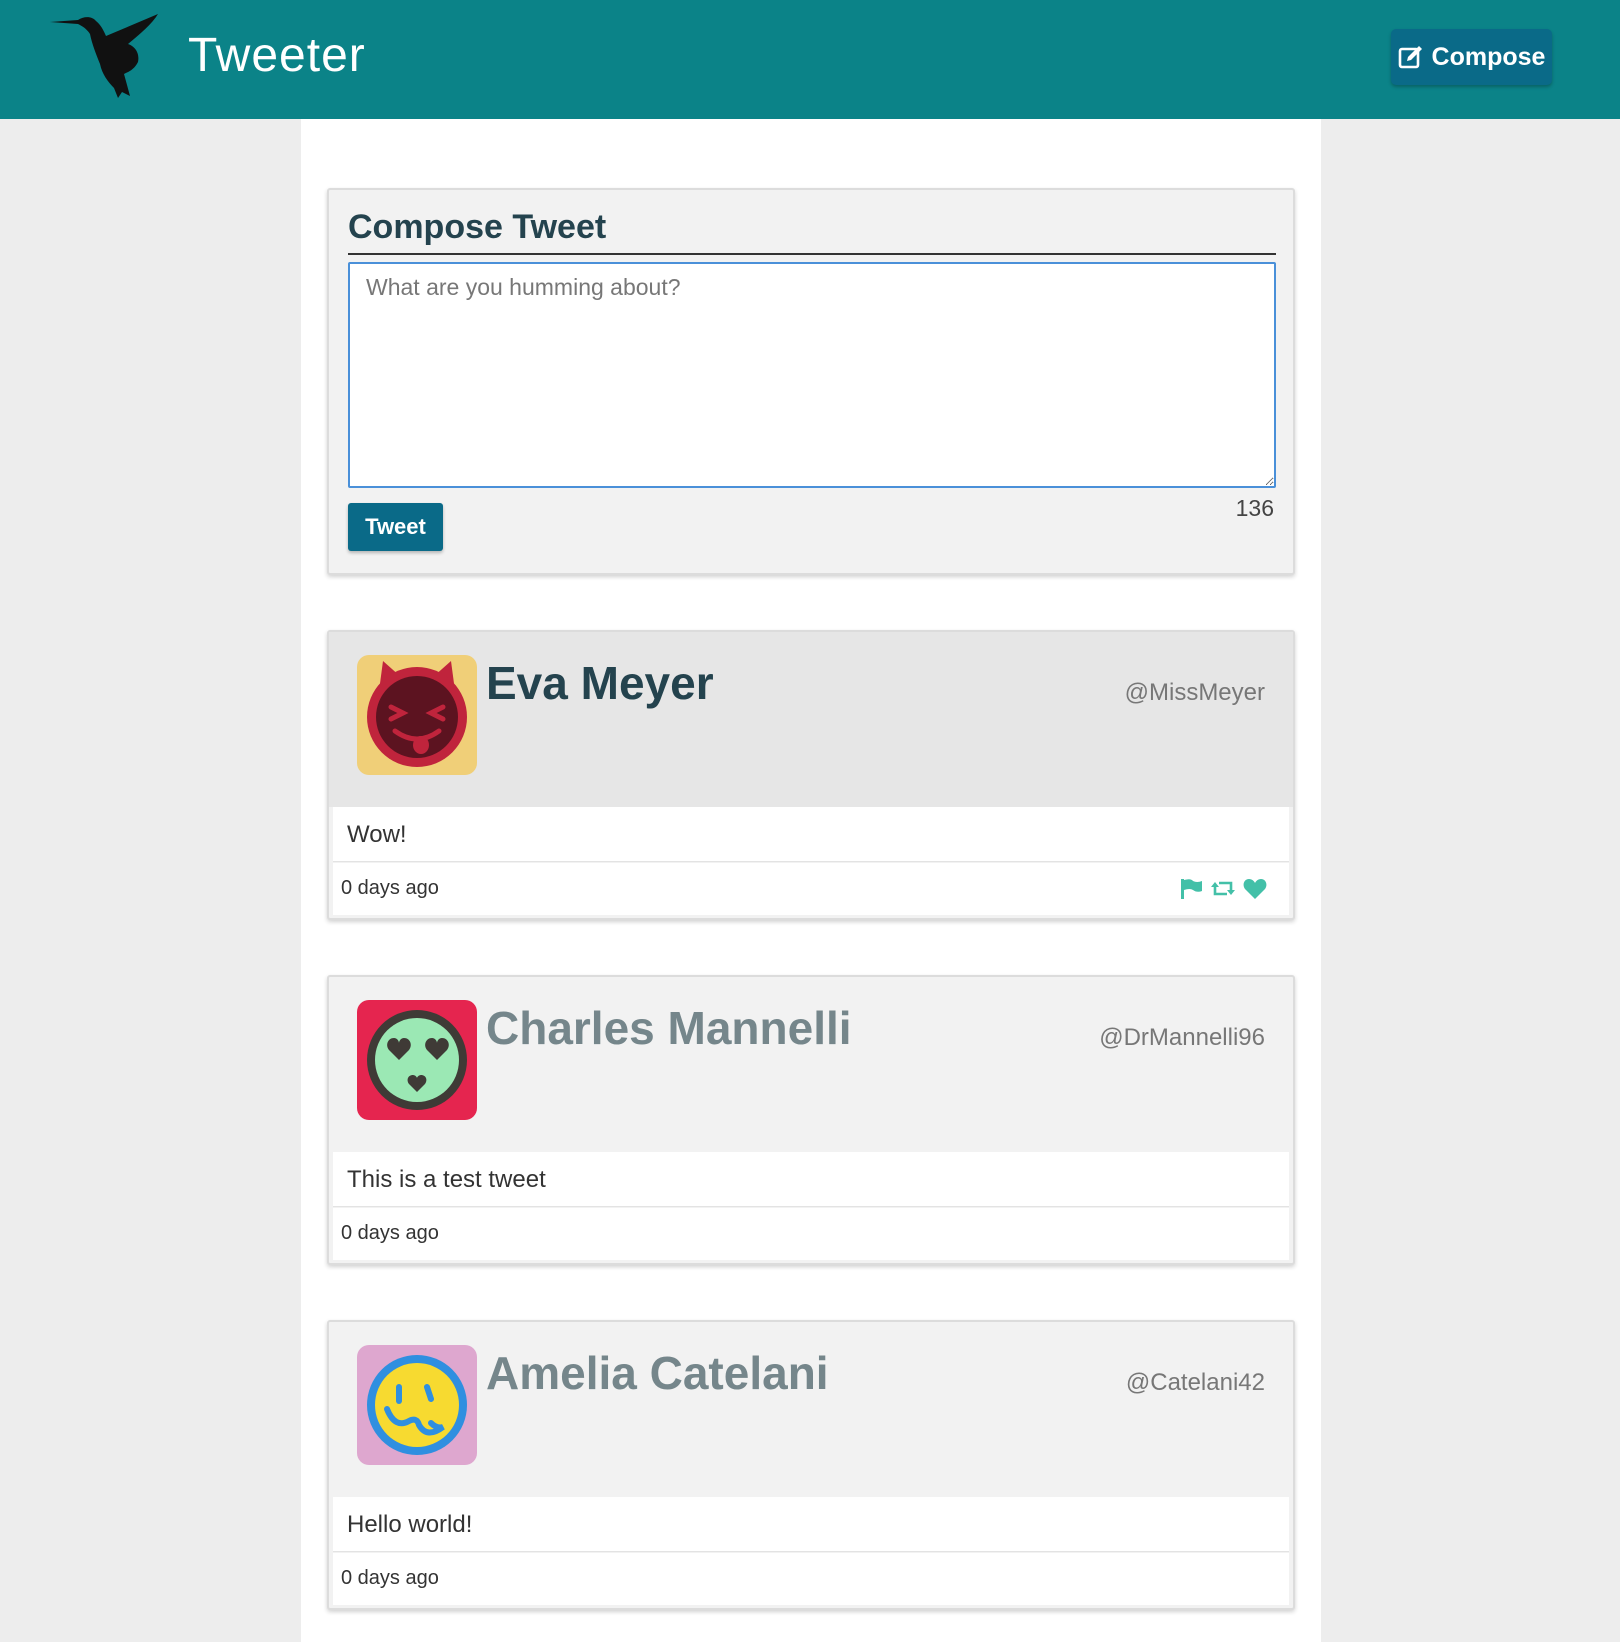  Describe the element at coordinates (277, 55) in the screenshot. I see `brand-title: Tweeter` at that location.